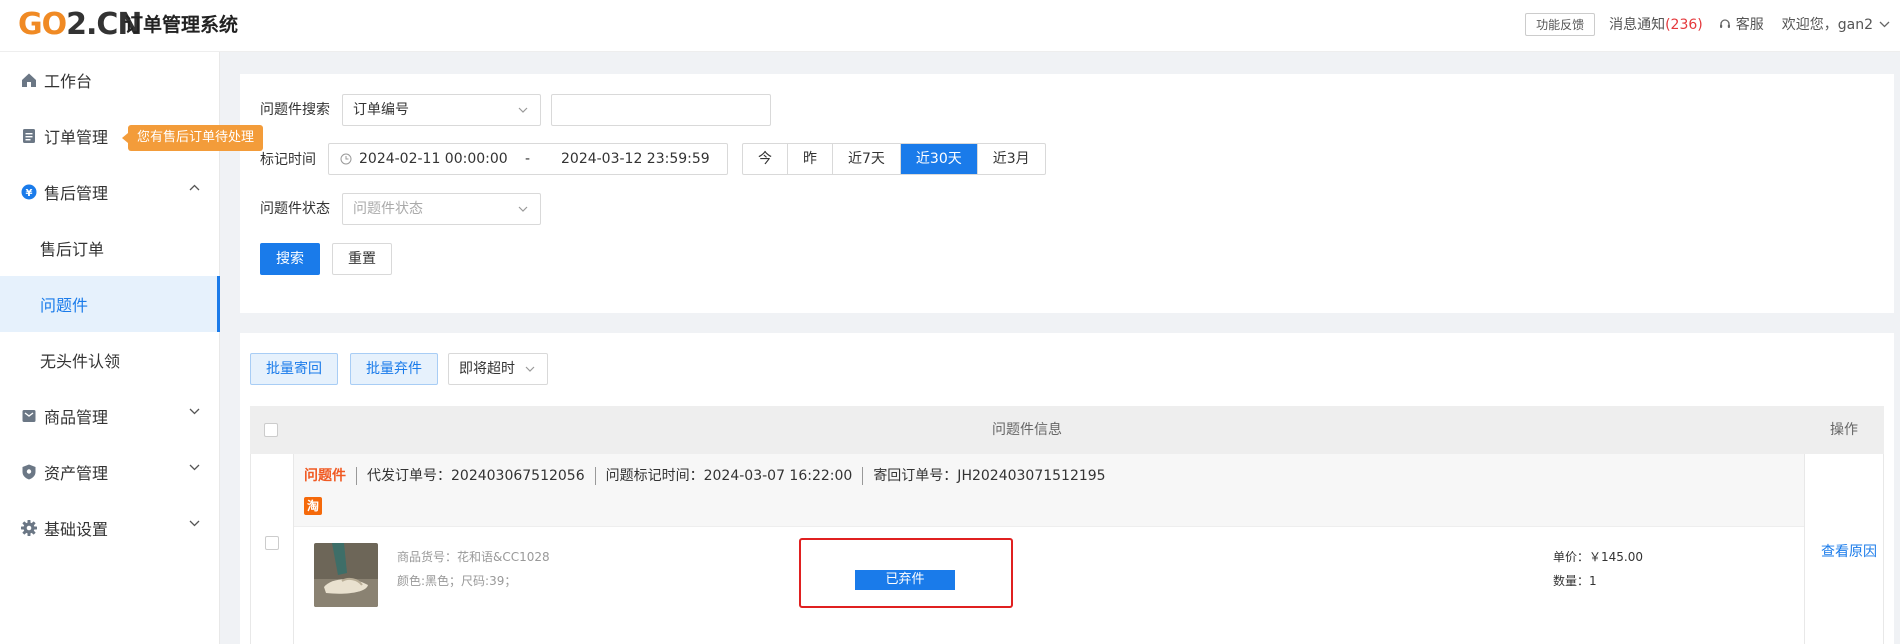 This screenshot has width=1900, height=644. I want to click on sidebar-item-settings: 基础设置, so click(110, 528).